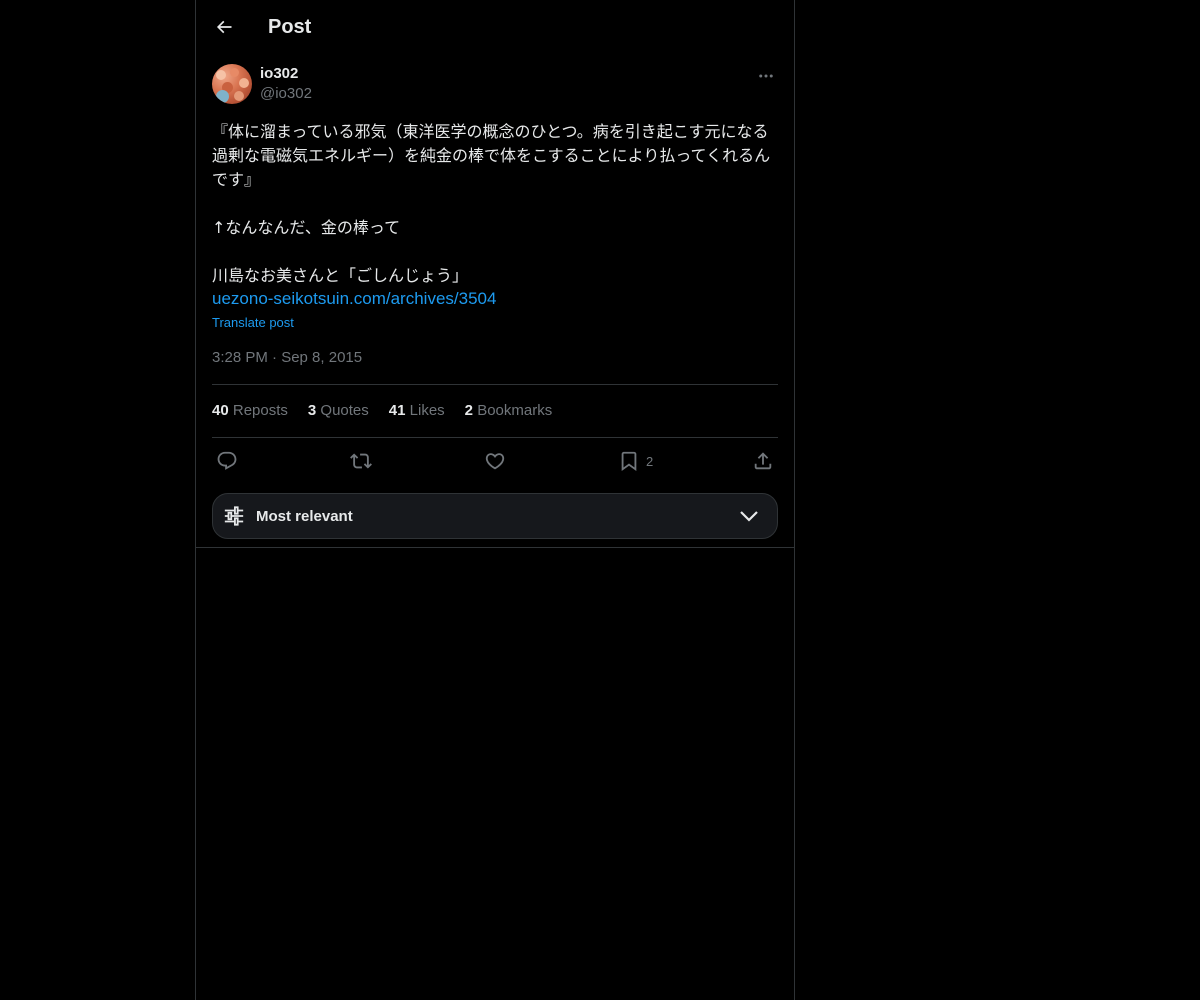  What do you see at coordinates (629, 461) in the screenshot?
I see `bookmark-icon` at bounding box center [629, 461].